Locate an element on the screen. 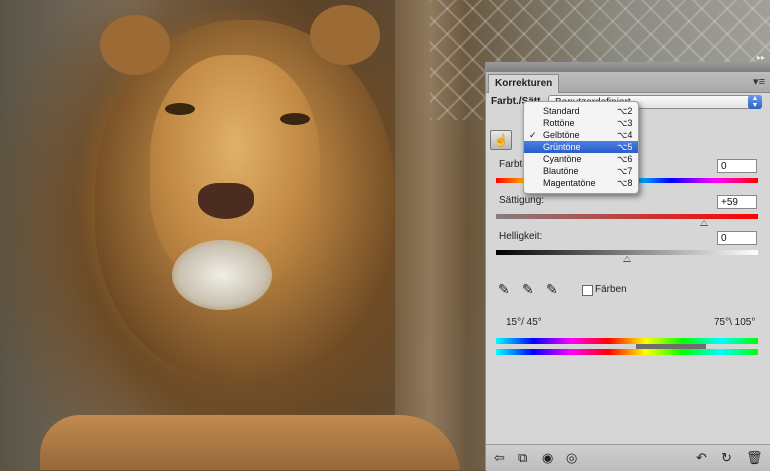  panel-menu-icon: ▾≡ is located at coordinates (759, 81).